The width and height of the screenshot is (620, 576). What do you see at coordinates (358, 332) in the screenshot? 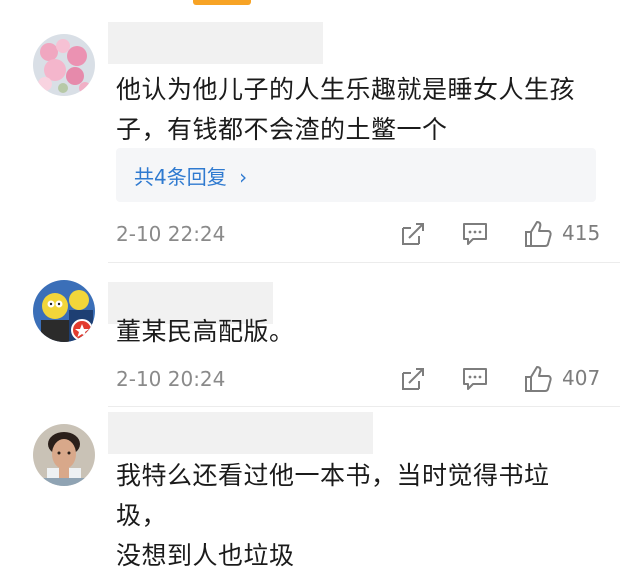
I see `comment-text: 董某民高配版。` at bounding box center [358, 332].